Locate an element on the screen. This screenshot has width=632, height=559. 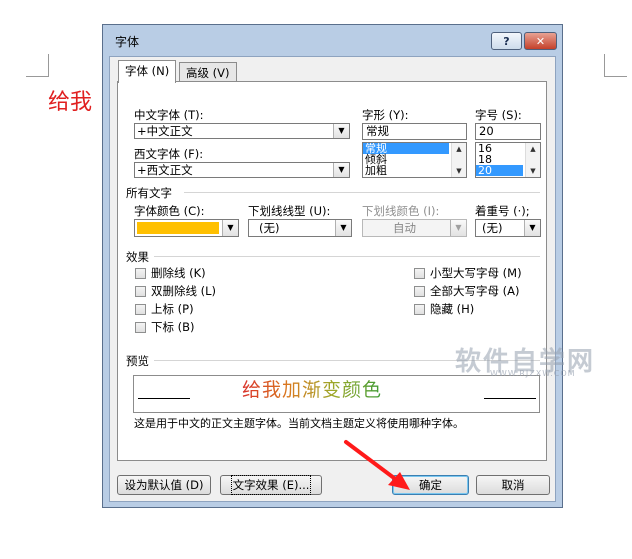
close-button: ✕ is located at coordinates (540, 41).